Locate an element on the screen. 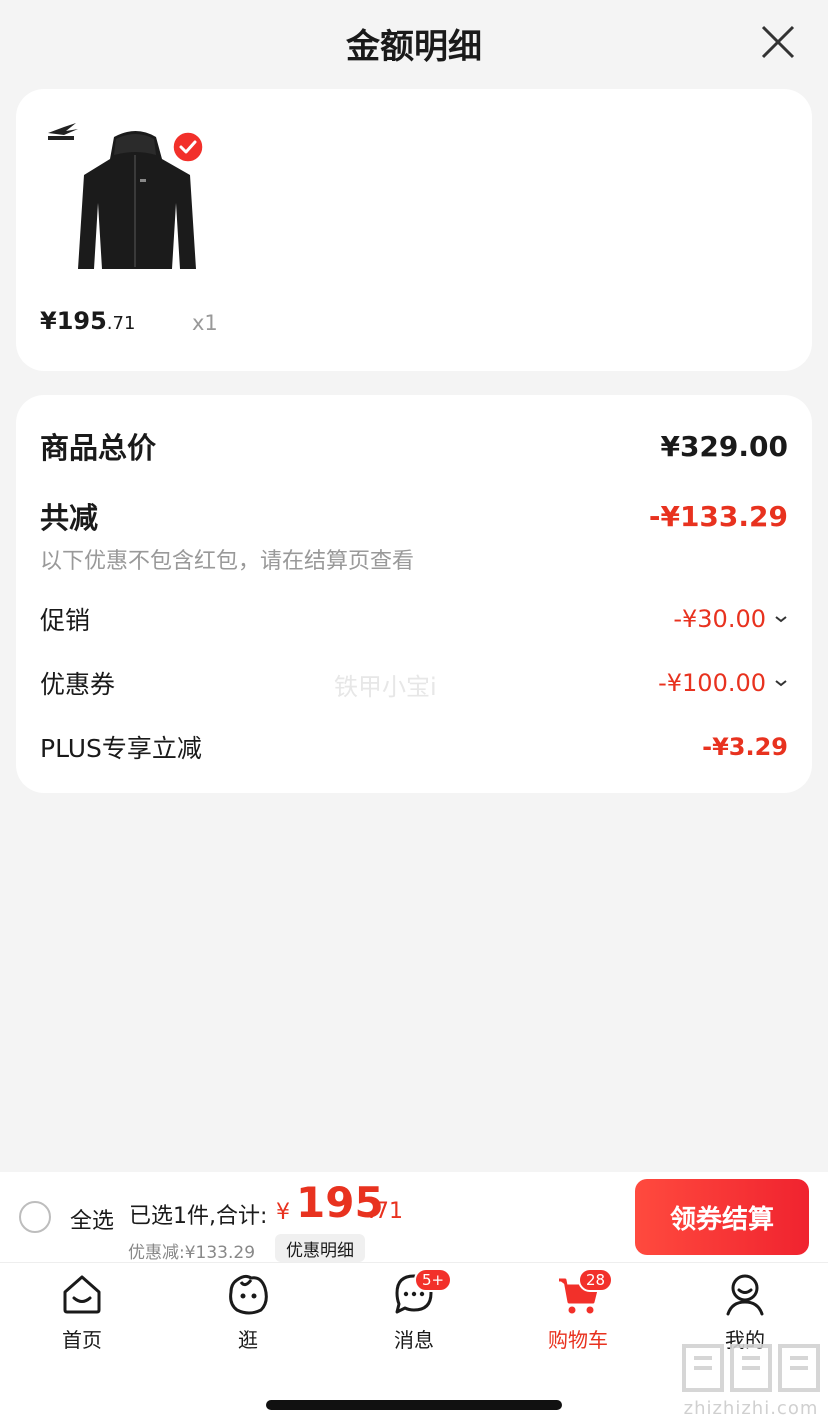 This screenshot has width=828, height=1426. coupon-value-wrap: -¥100.00 is located at coordinates (723, 683).